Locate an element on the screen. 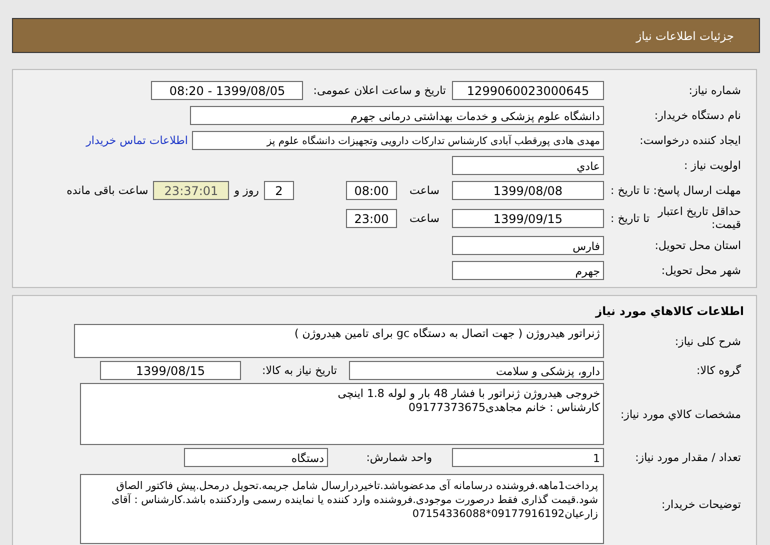 The image size is (770, 545). province-field: فارس is located at coordinates (528, 245).